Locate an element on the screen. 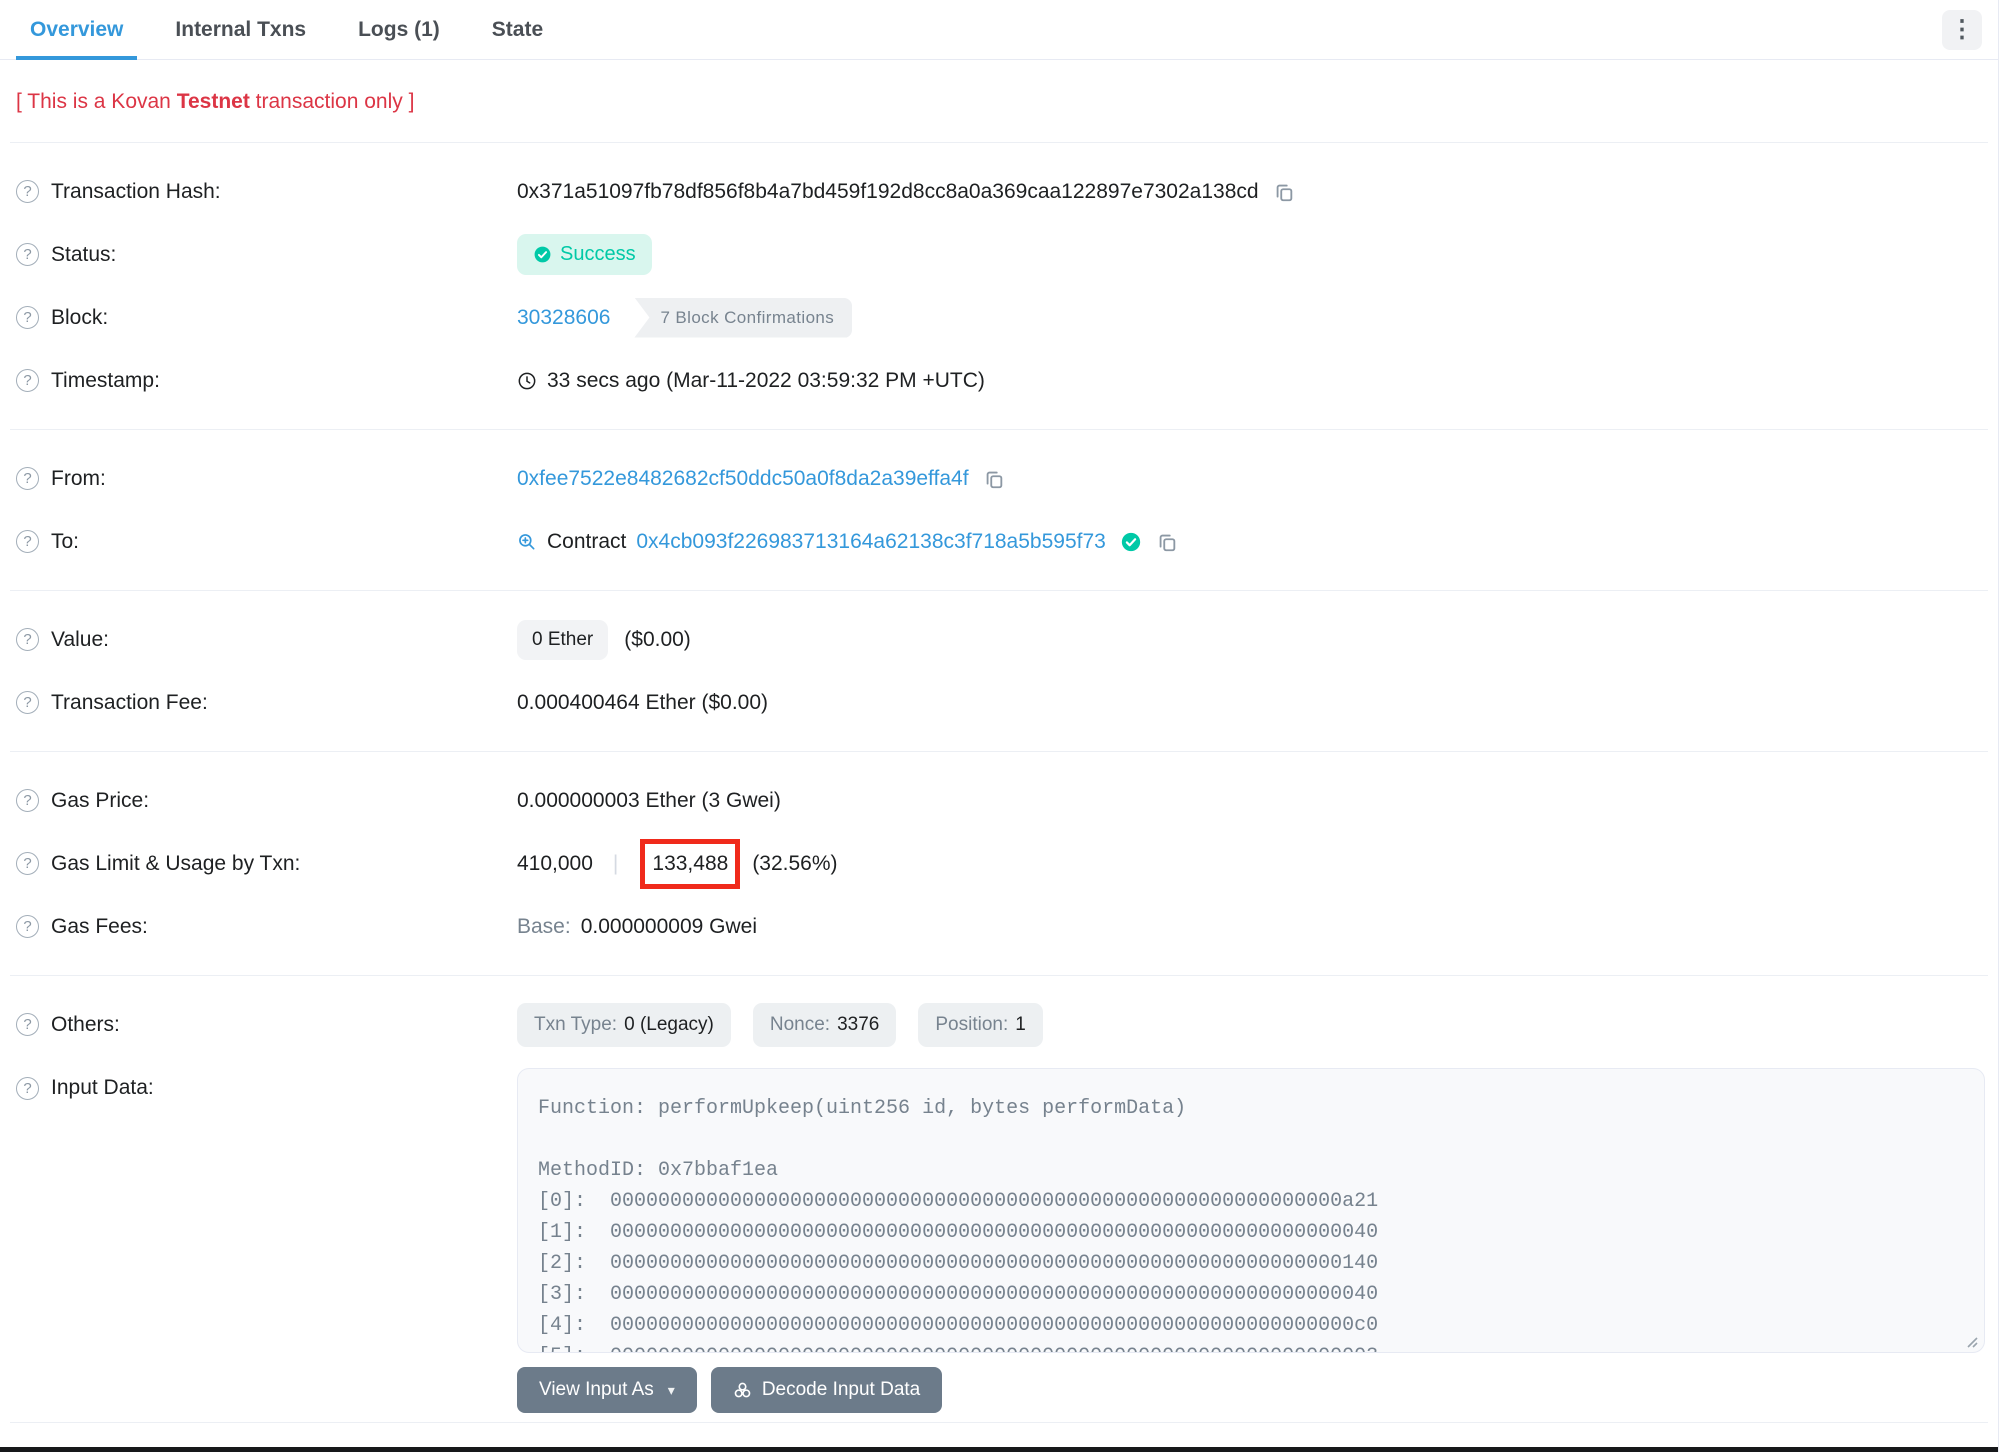 The height and width of the screenshot is (1452, 1999). caret-down-icon: ▾ is located at coordinates (671, 1389).